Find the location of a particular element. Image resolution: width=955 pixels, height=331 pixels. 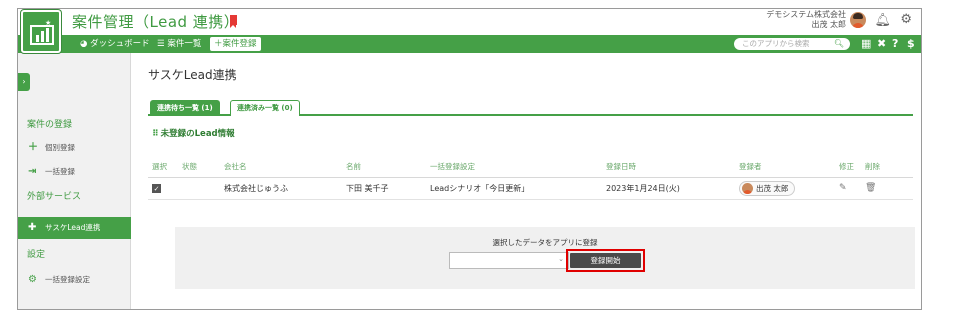

top-header: 案件管理（Lead 連携） デモシステム株式会社 出茂 太郎 🔔︎ ⚙ is located at coordinates (469, 22).